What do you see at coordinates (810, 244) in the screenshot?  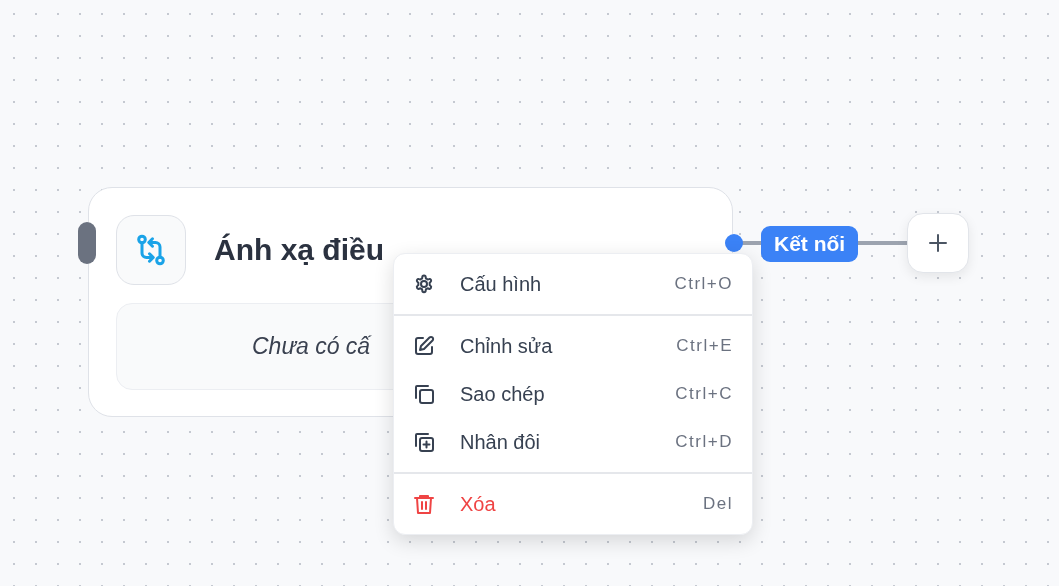 I see `connection-label: Kết nối` at bounding box center [810, 244].